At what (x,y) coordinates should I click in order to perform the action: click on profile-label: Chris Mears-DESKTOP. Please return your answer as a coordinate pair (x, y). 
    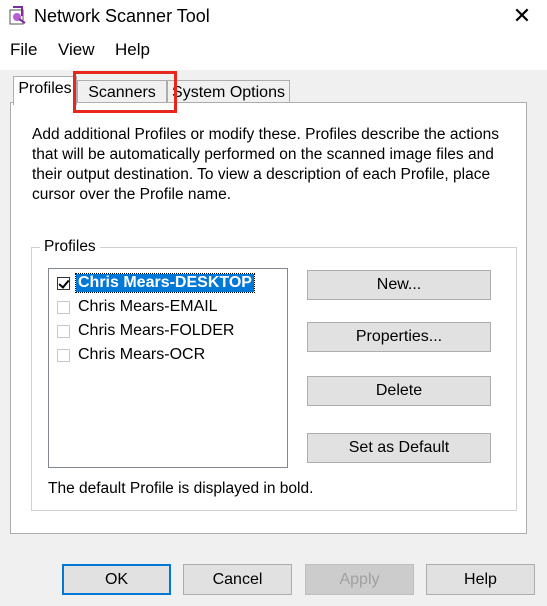
    Looking at the image, I should click on (165, 283).